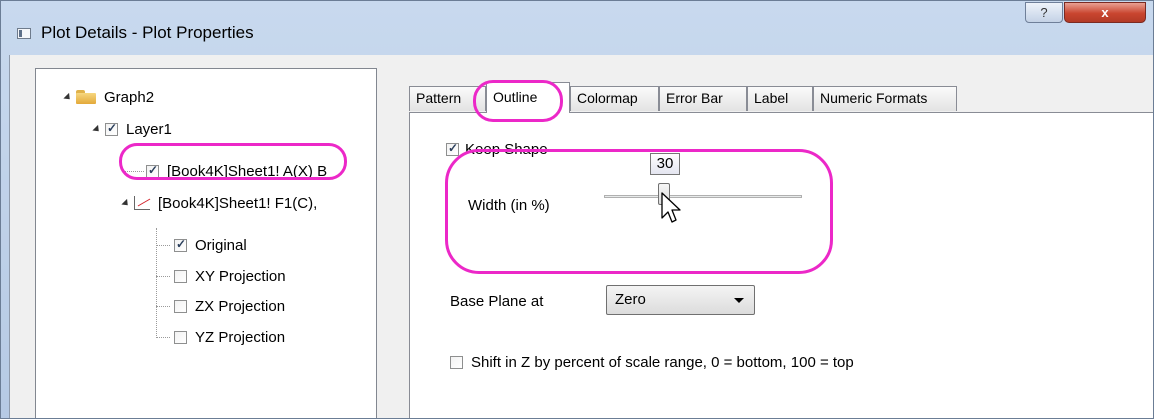  I want to click on tree-node-original: Original, so click(210, 245).